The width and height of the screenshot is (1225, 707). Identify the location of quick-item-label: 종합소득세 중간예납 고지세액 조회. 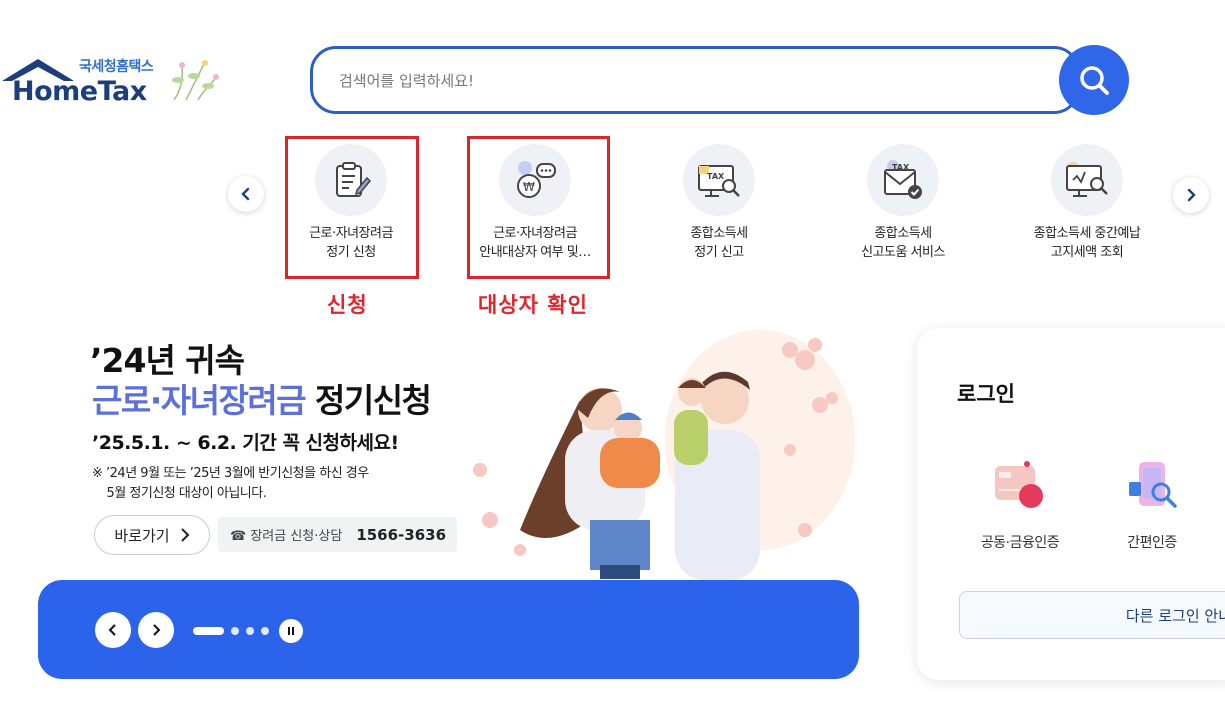
(1087, 243).